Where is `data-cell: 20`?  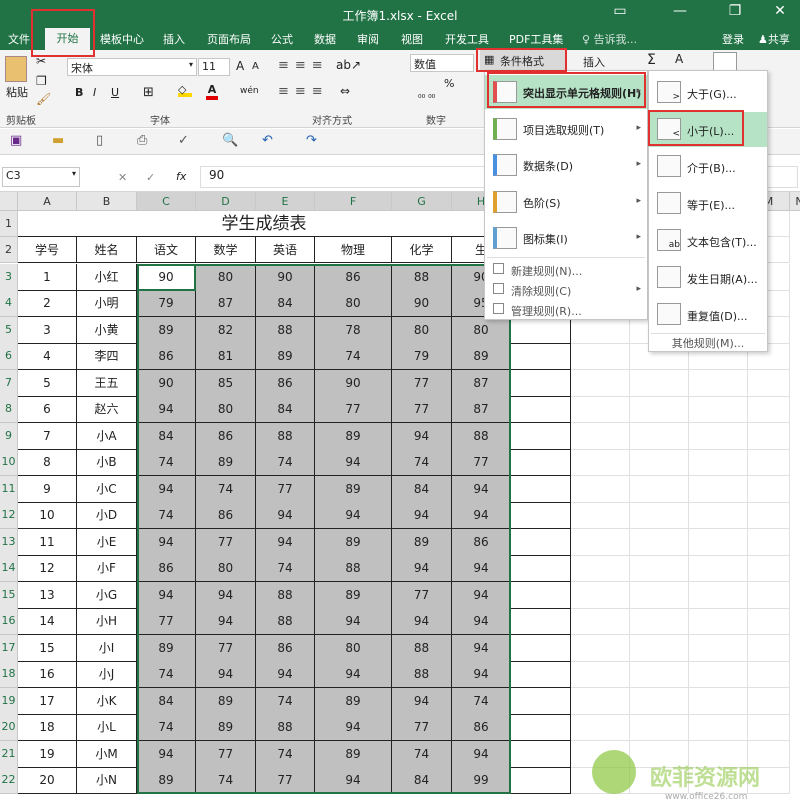 data-cell: 20 is located at coordinates (47, 780).